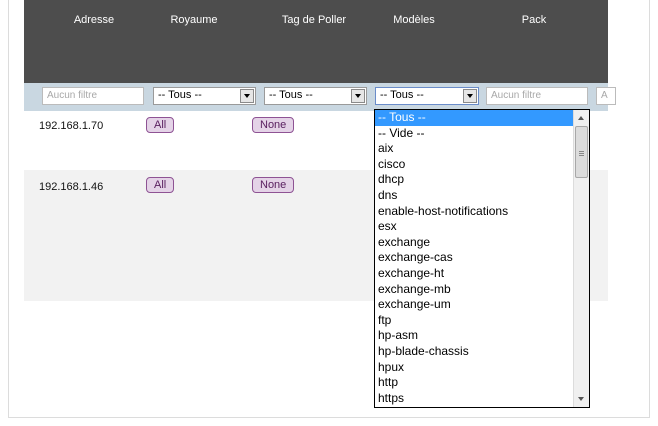 This screenshot has height=426, width=658. I want to click on column-header-pack: Pack, so click(534, 20).